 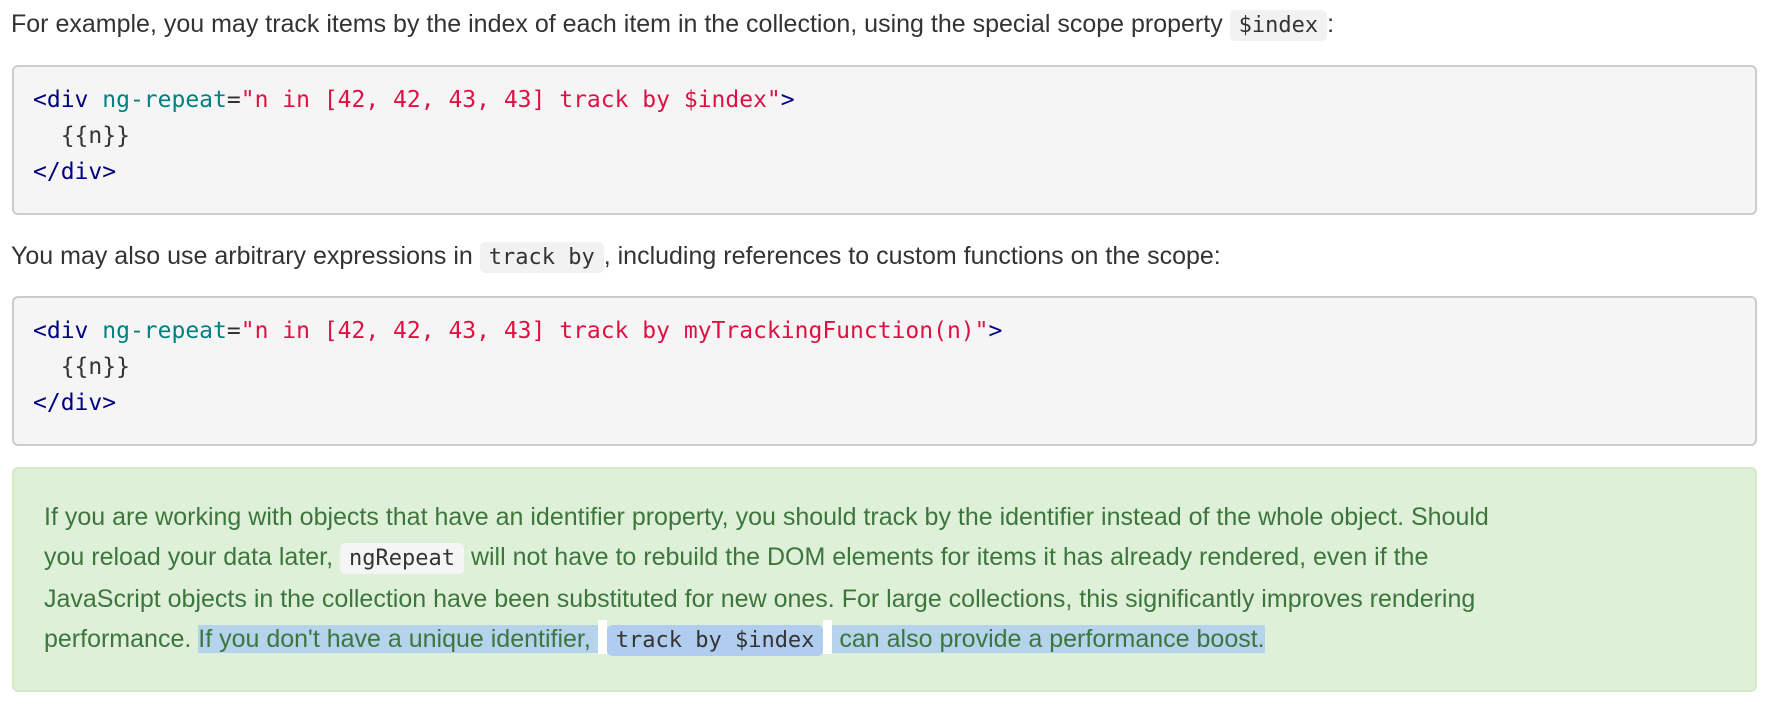 What do you see at coordinates (398, 639) in the screenshot?
I see `selected-text-a: If you don't have a unique identifier,` at bounding box center [398, 639].